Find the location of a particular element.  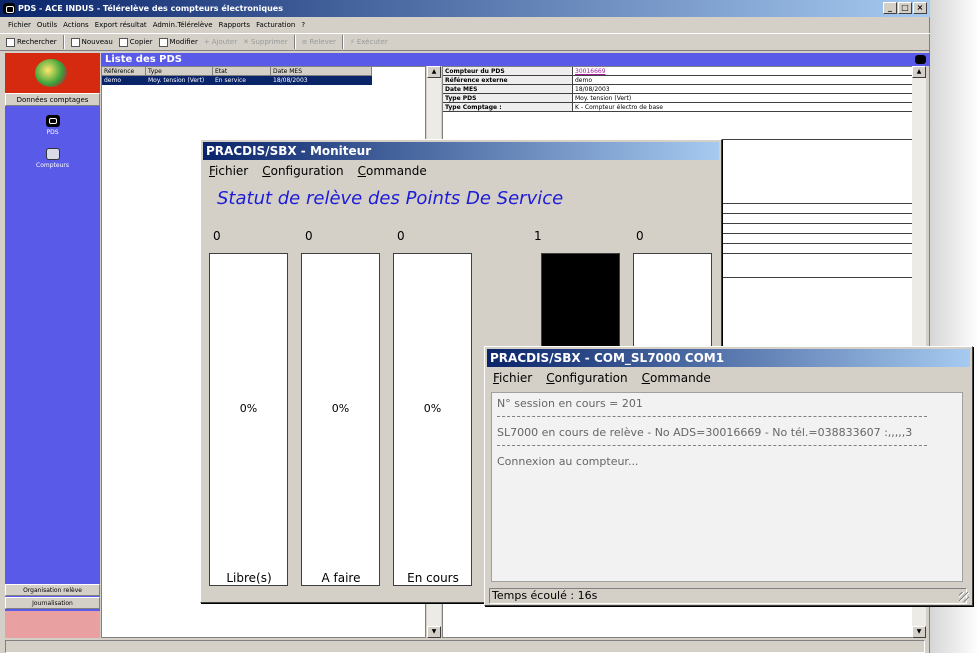

status-count-libres: 0 is located at coordinates (217, 236).